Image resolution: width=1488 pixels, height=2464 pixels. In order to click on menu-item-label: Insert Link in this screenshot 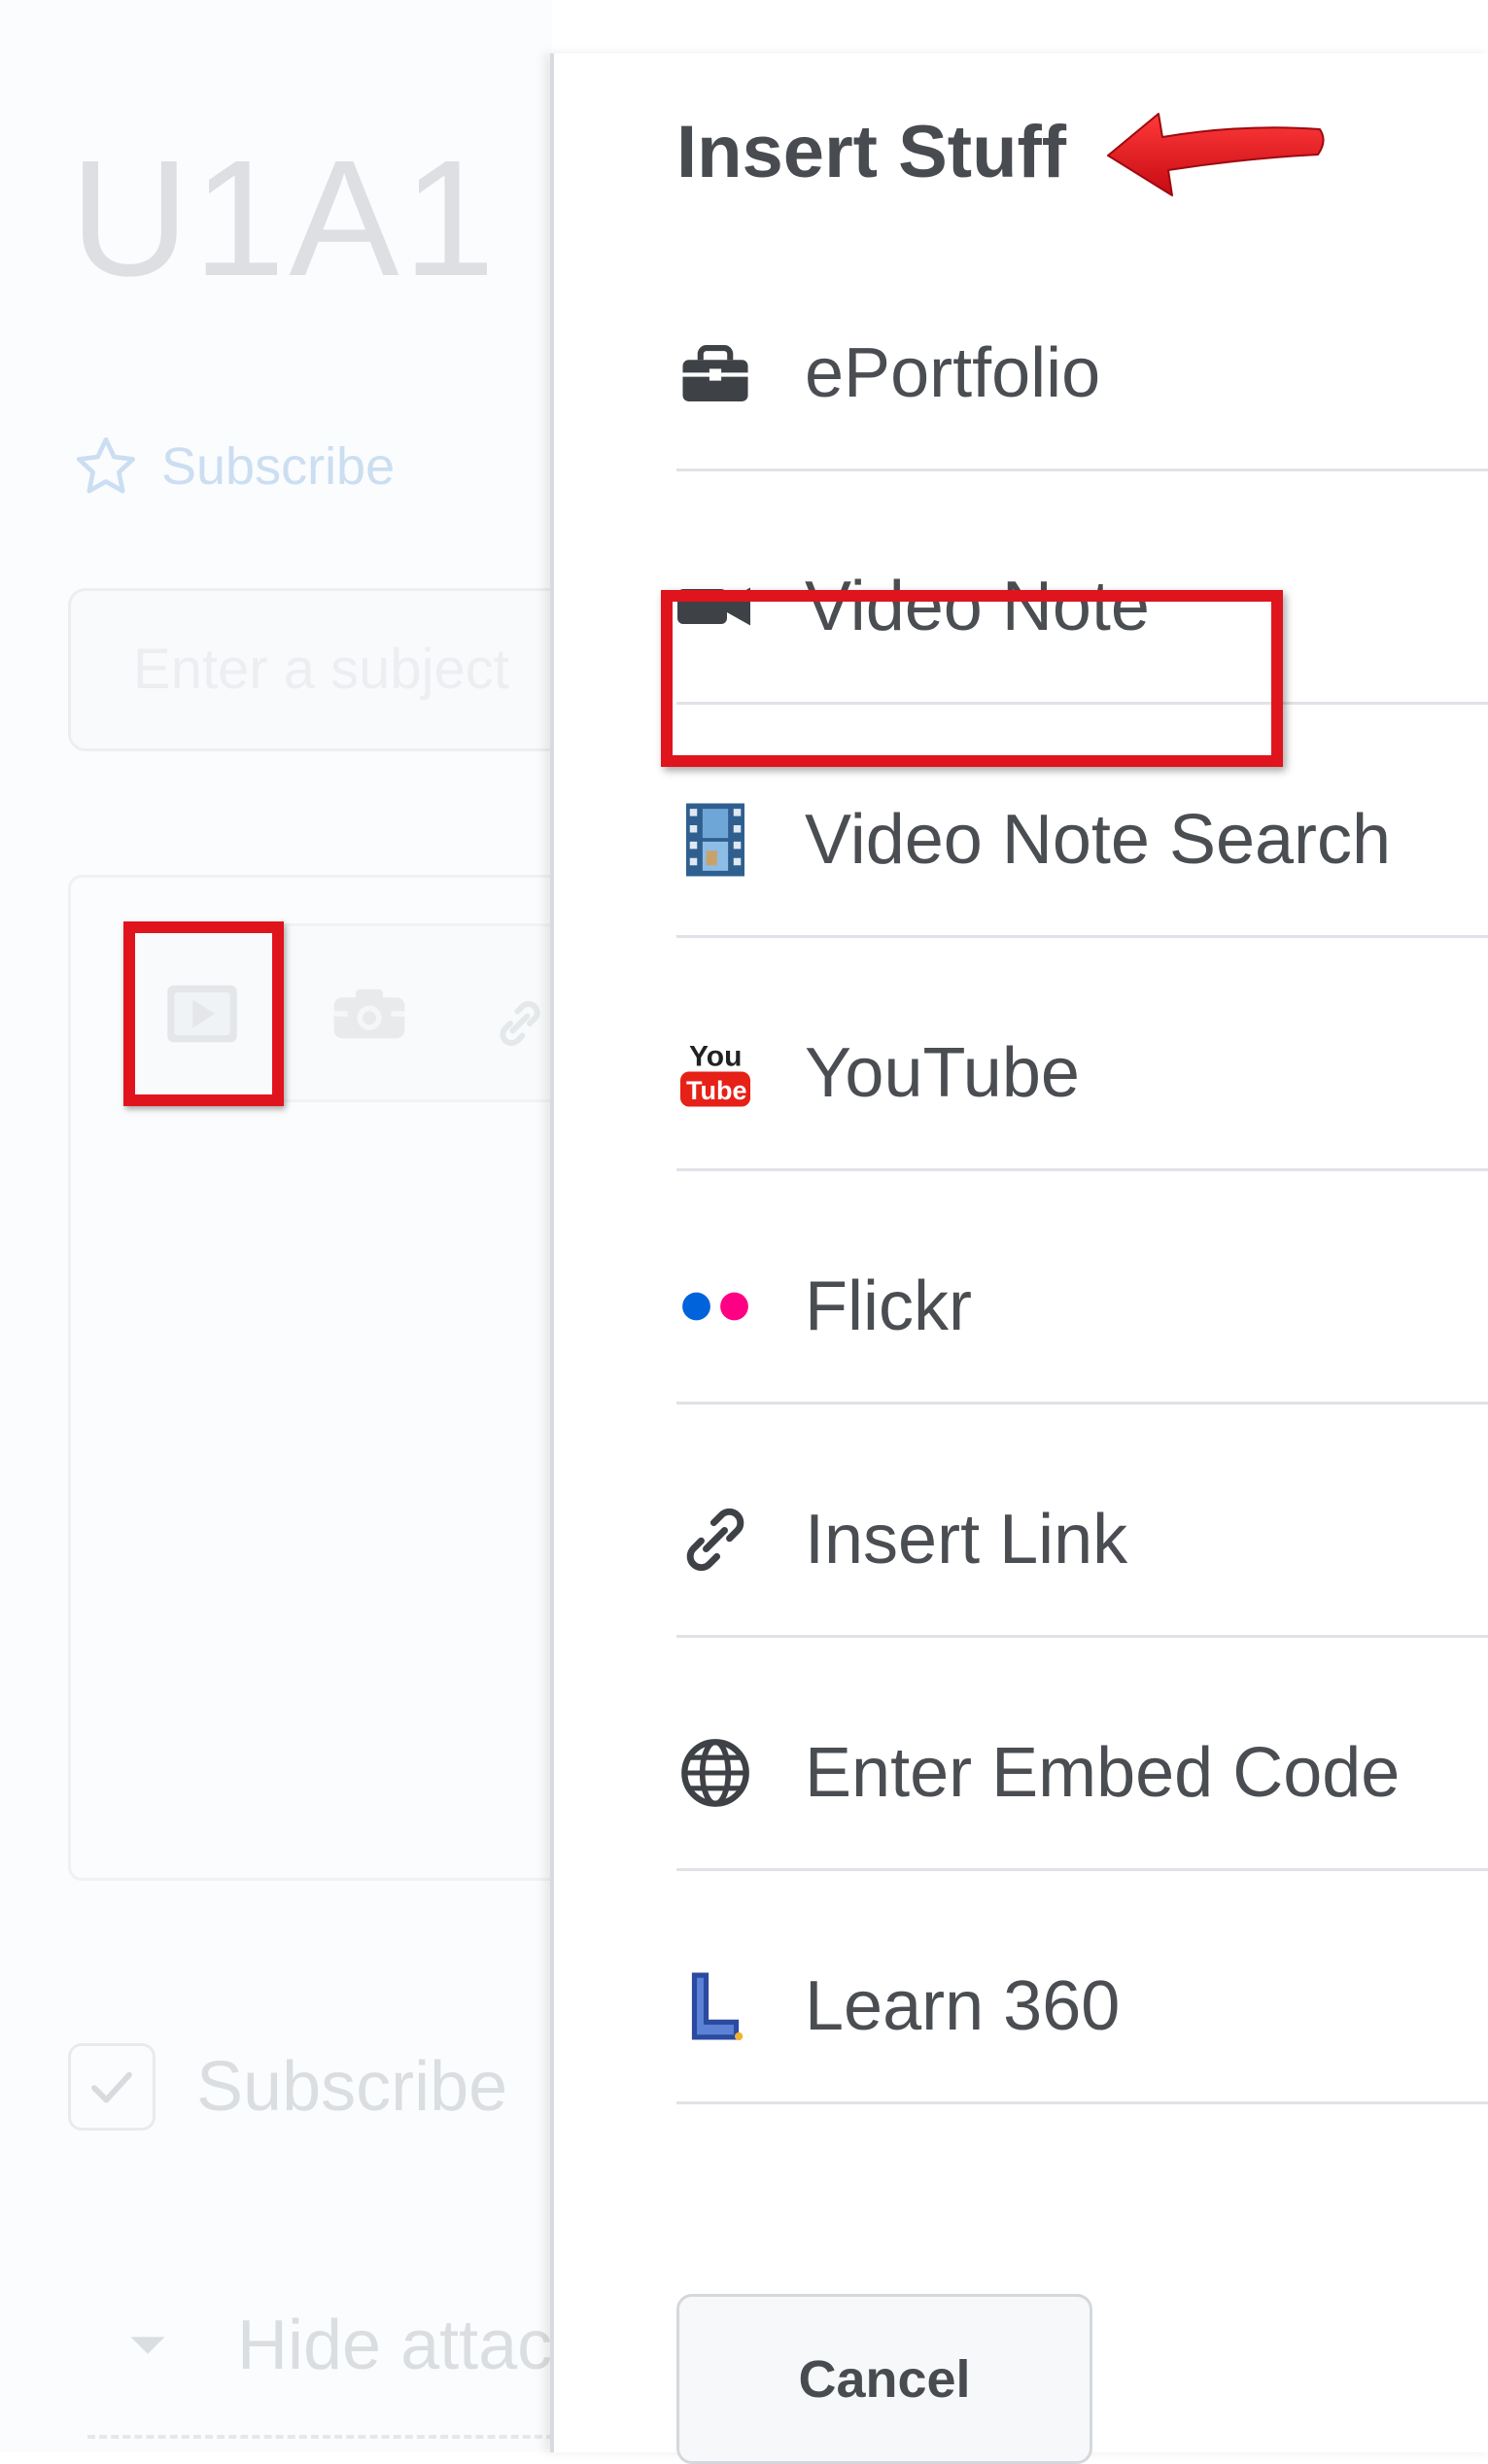, I will do `click(966, 1540)`.